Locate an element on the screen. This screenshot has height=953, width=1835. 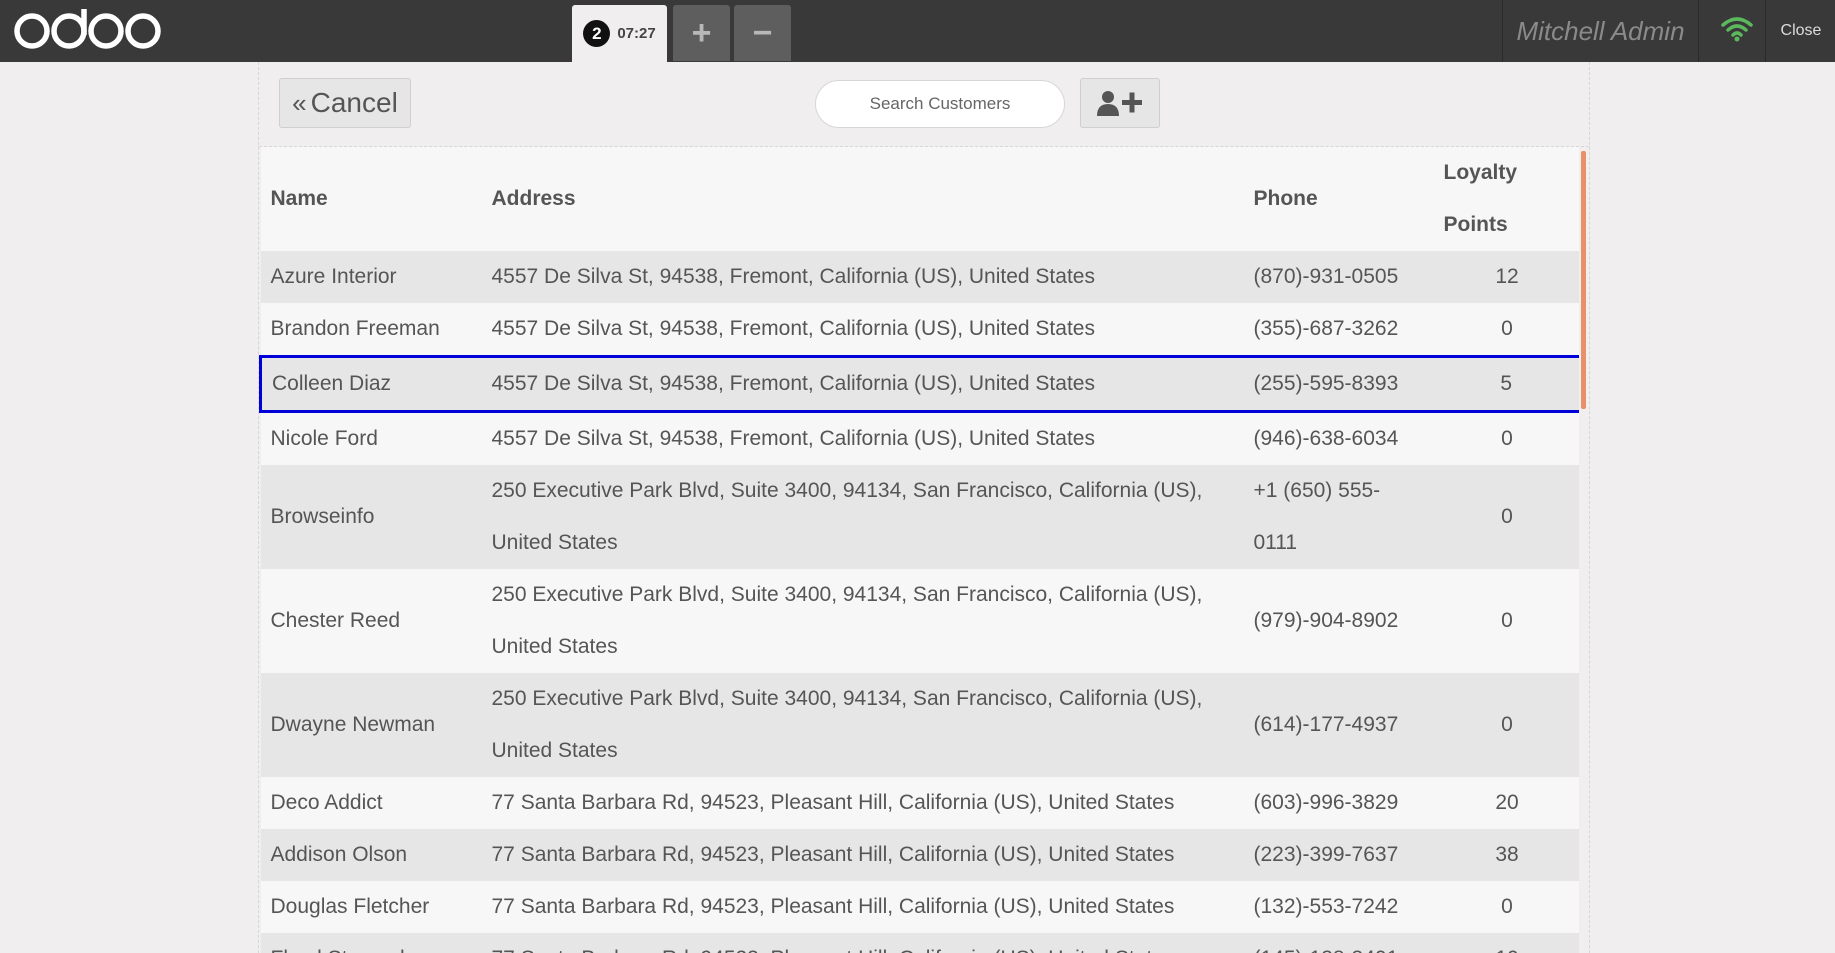
customer-loyalty-points: 12 is located at coordinates (1506, 277).